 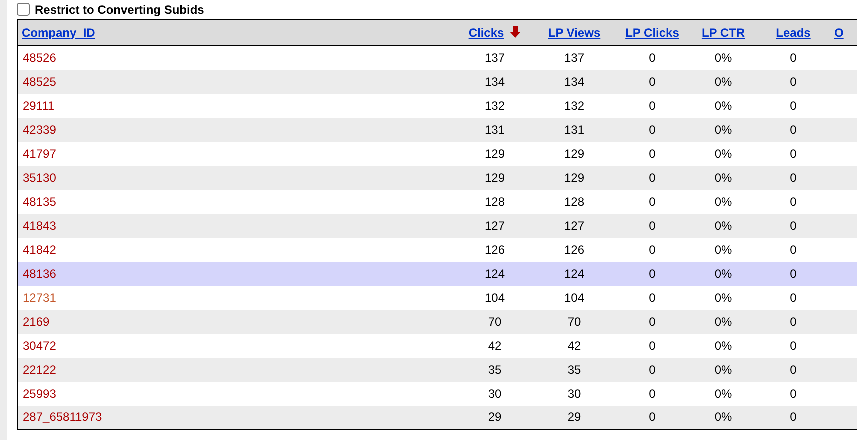 What do you see at coordinates (238, 130) in the screenshot?
I see `company-id-cell: 42339` at bounding box center [238, 130].